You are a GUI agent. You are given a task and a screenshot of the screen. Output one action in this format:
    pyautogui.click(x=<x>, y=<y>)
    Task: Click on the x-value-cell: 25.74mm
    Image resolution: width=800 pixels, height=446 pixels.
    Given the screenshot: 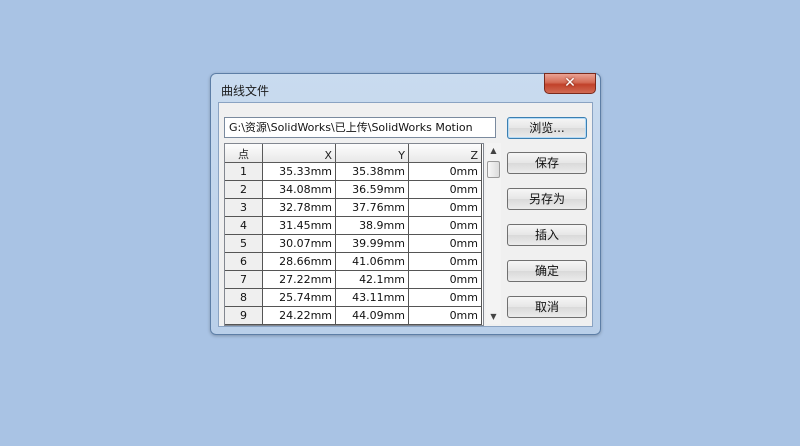 What is the action you would take?
    pyautogui.click(x=299, y=297)
    